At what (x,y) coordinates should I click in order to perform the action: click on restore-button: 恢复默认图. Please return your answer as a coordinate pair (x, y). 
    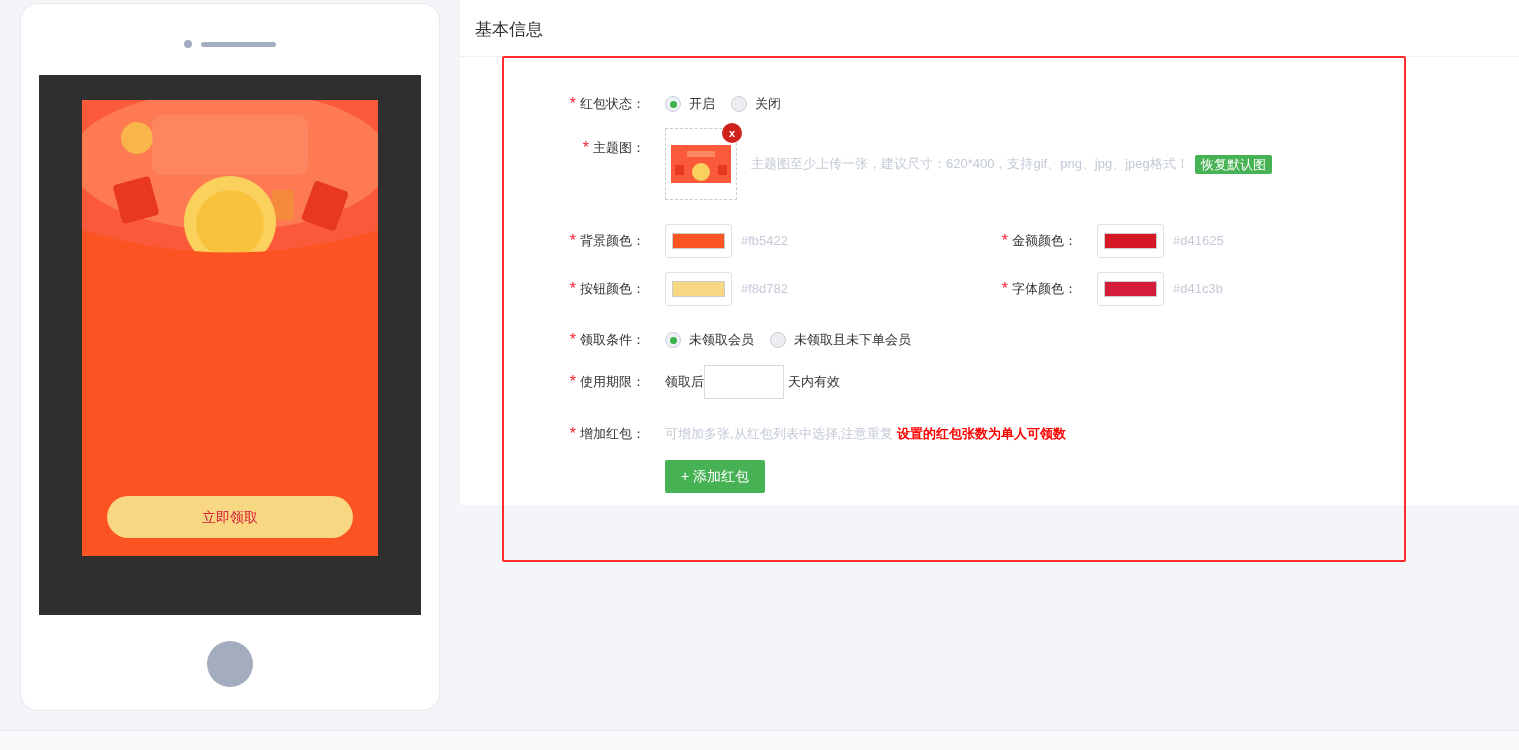
    Looking at the image, I should click on (1233, 164).